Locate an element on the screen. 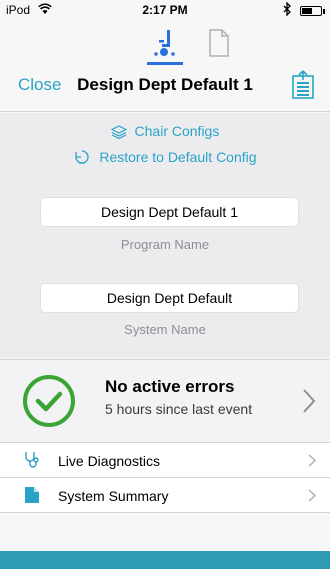 The image size is (330, 569). chair-configs-label: Chair Configs is located at coordinates (177, 131).